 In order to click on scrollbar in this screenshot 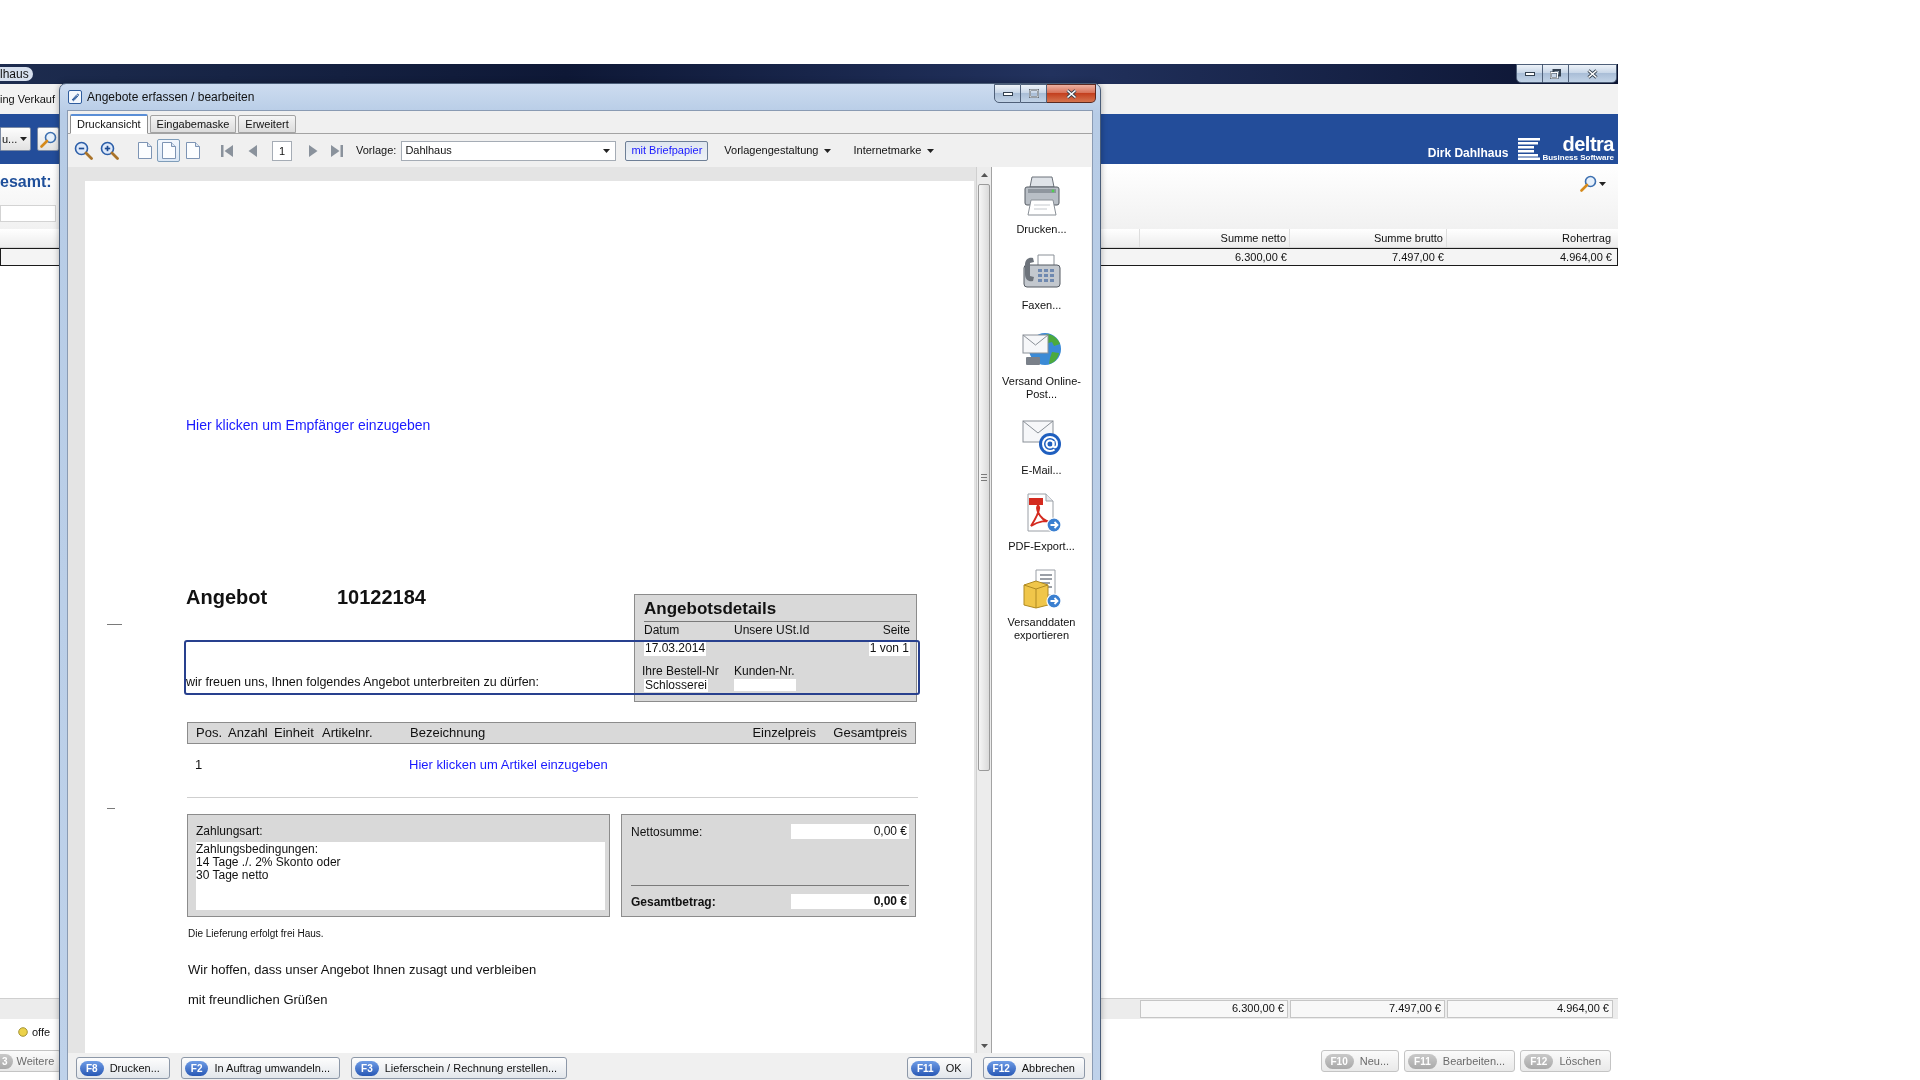, I will do `click(983, 610)`.